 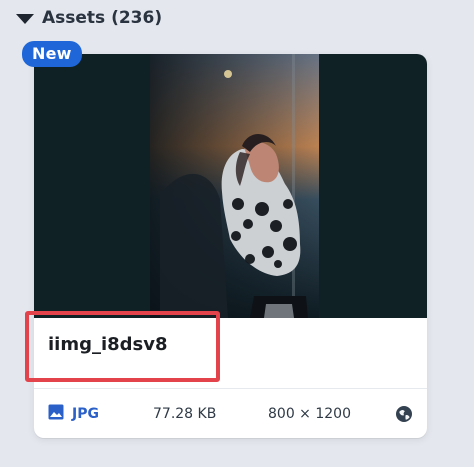 I want to click on new-badge: New, so click(x=52, y=54).